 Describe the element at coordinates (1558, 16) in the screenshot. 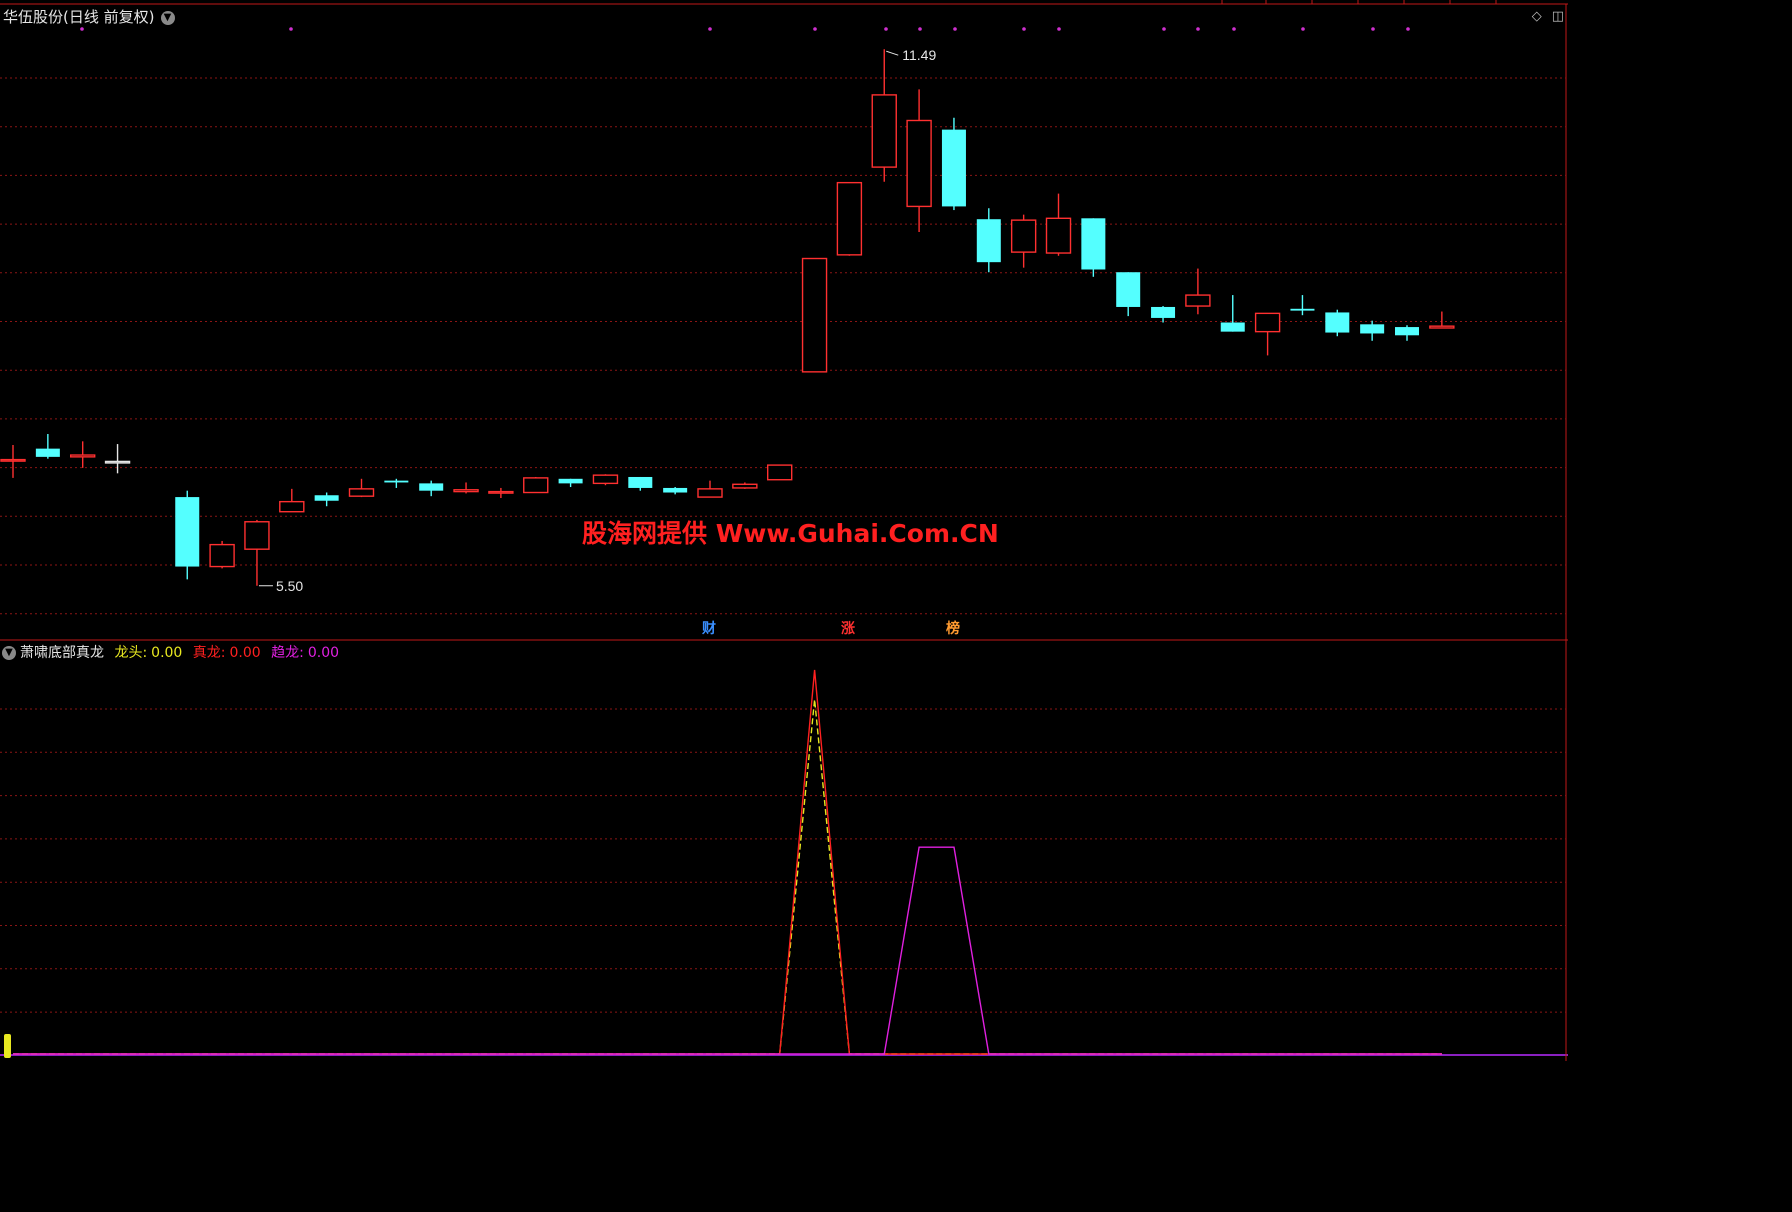

I see `panel-toggle-icon: ◫` at that location.